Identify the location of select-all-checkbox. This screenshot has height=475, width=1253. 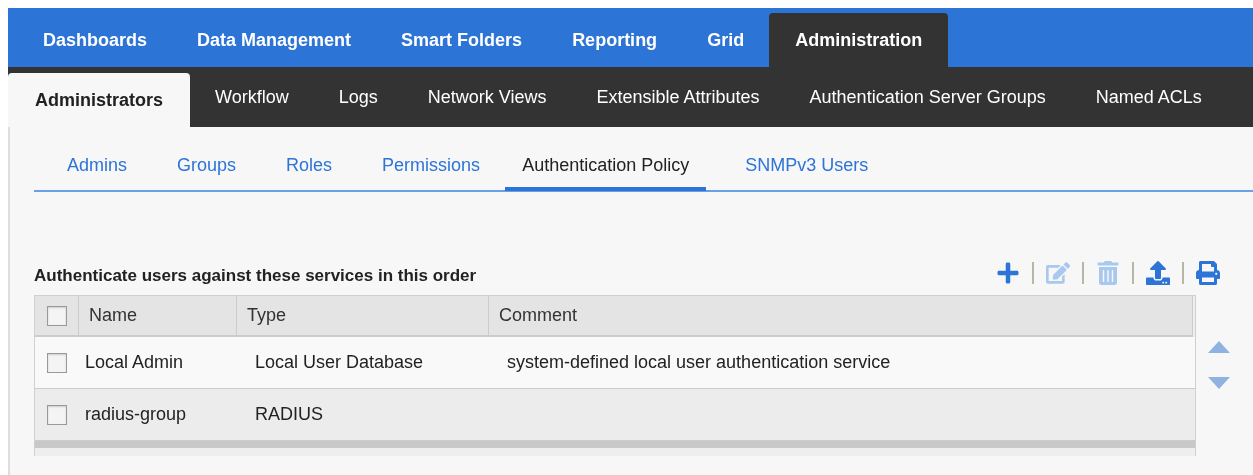
(56, 315).